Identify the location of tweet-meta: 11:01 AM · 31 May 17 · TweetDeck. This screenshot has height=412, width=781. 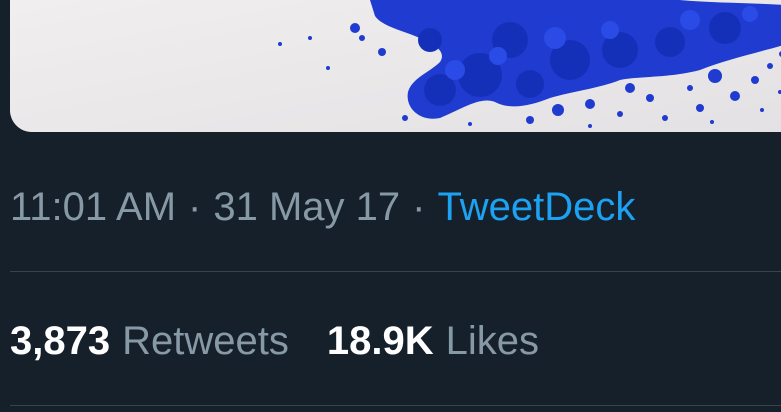
(322, 207).